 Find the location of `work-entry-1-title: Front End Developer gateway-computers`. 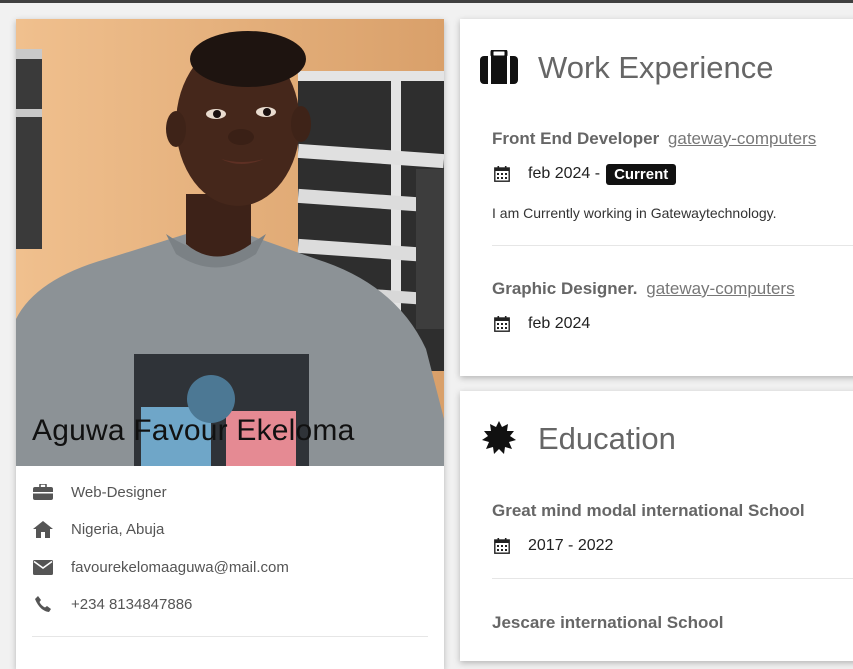

work-entry-1-title: Front End Developer gateway-computers is located at coordinates (654, 139).